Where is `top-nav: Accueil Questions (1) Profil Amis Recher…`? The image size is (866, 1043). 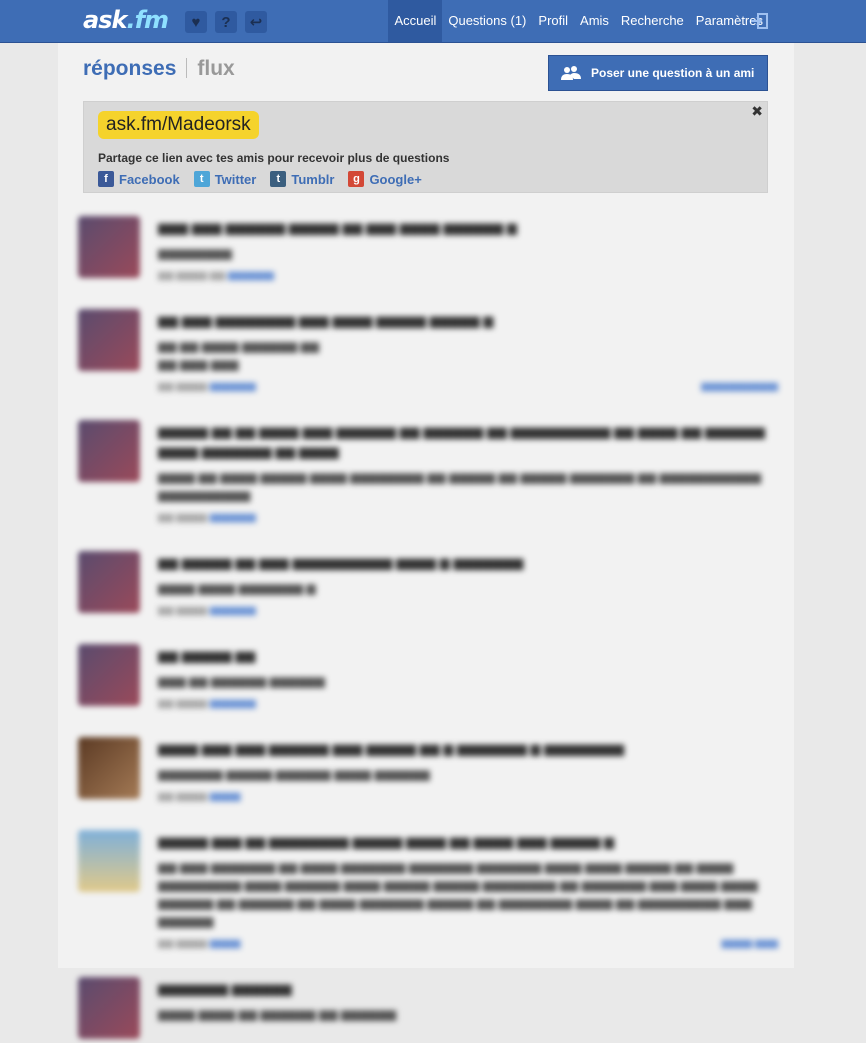
top-nav: Accueil Questions (1) Profil Amis Recher… is located at coordinates (578, 21).